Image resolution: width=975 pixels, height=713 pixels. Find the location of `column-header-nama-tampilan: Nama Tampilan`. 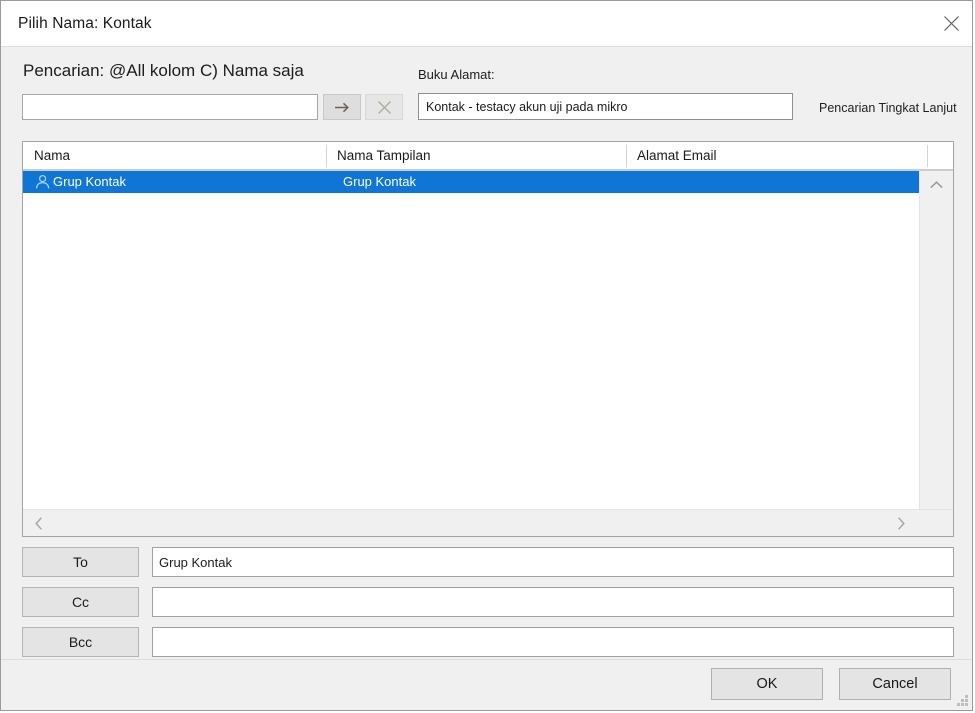

column-header-nama-tampilan: Nama Tampilan is located at coordinates (476, 155).